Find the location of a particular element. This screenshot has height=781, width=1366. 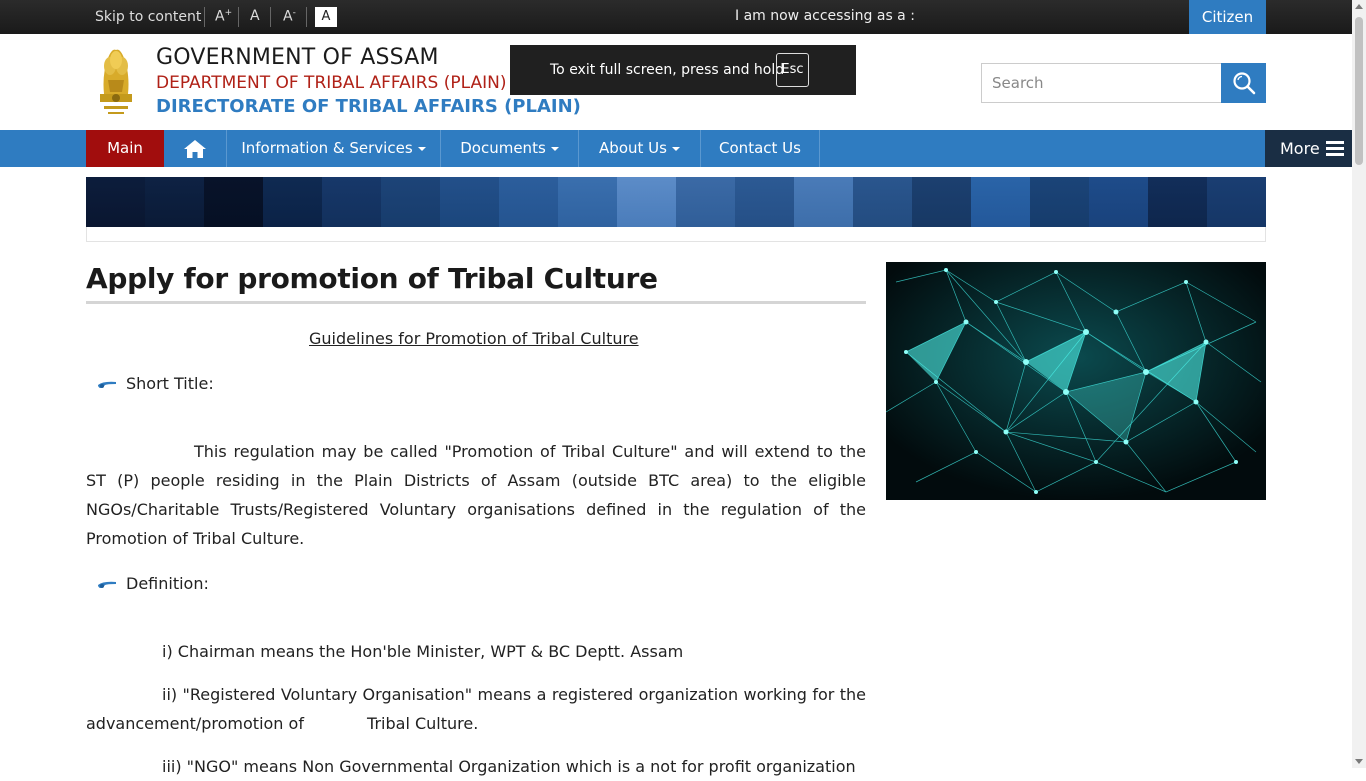

search-button is located at coordinates (1243, 83).